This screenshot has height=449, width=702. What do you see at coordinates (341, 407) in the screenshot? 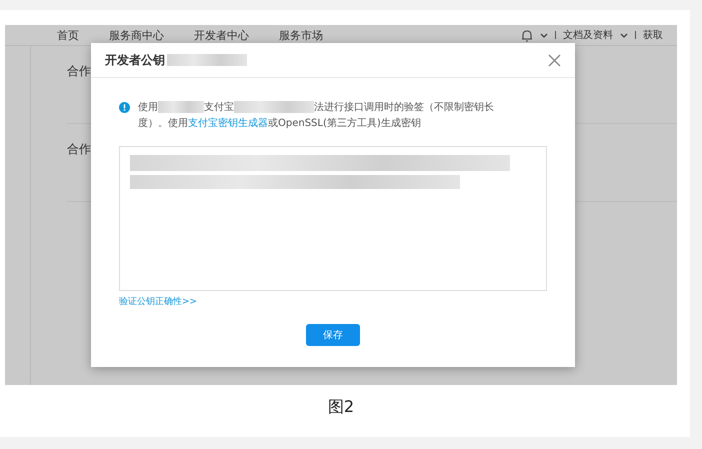
I see `figure-caption: 图2` at bounding box center [341, 407].